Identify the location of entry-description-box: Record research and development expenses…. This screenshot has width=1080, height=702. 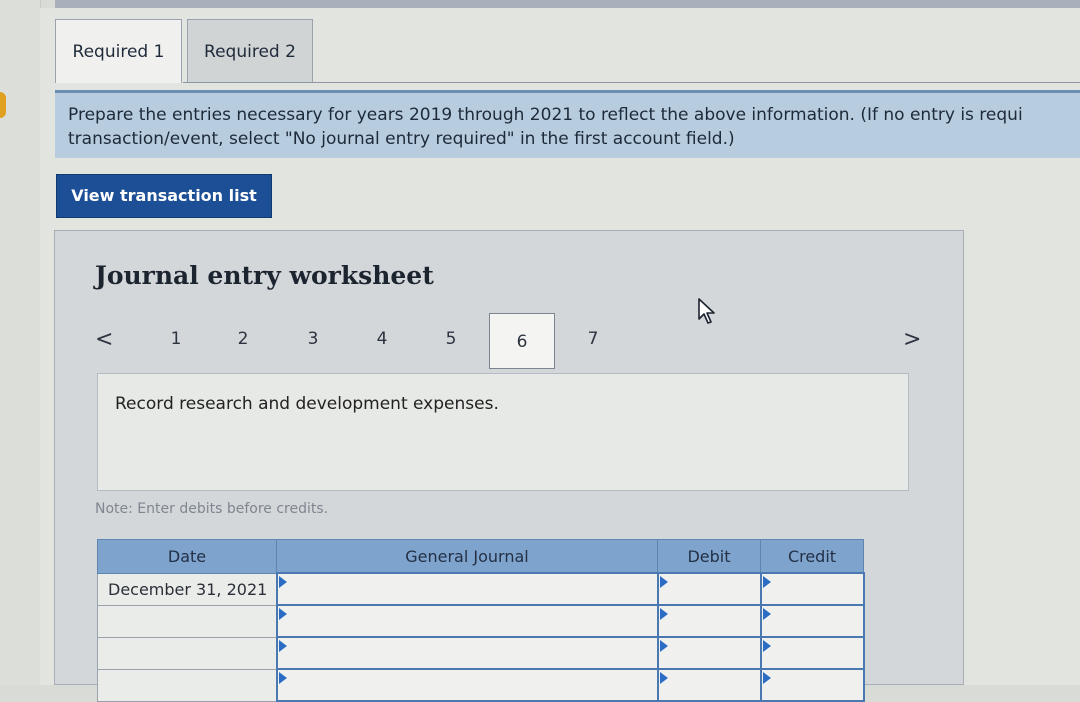
(503, 432).